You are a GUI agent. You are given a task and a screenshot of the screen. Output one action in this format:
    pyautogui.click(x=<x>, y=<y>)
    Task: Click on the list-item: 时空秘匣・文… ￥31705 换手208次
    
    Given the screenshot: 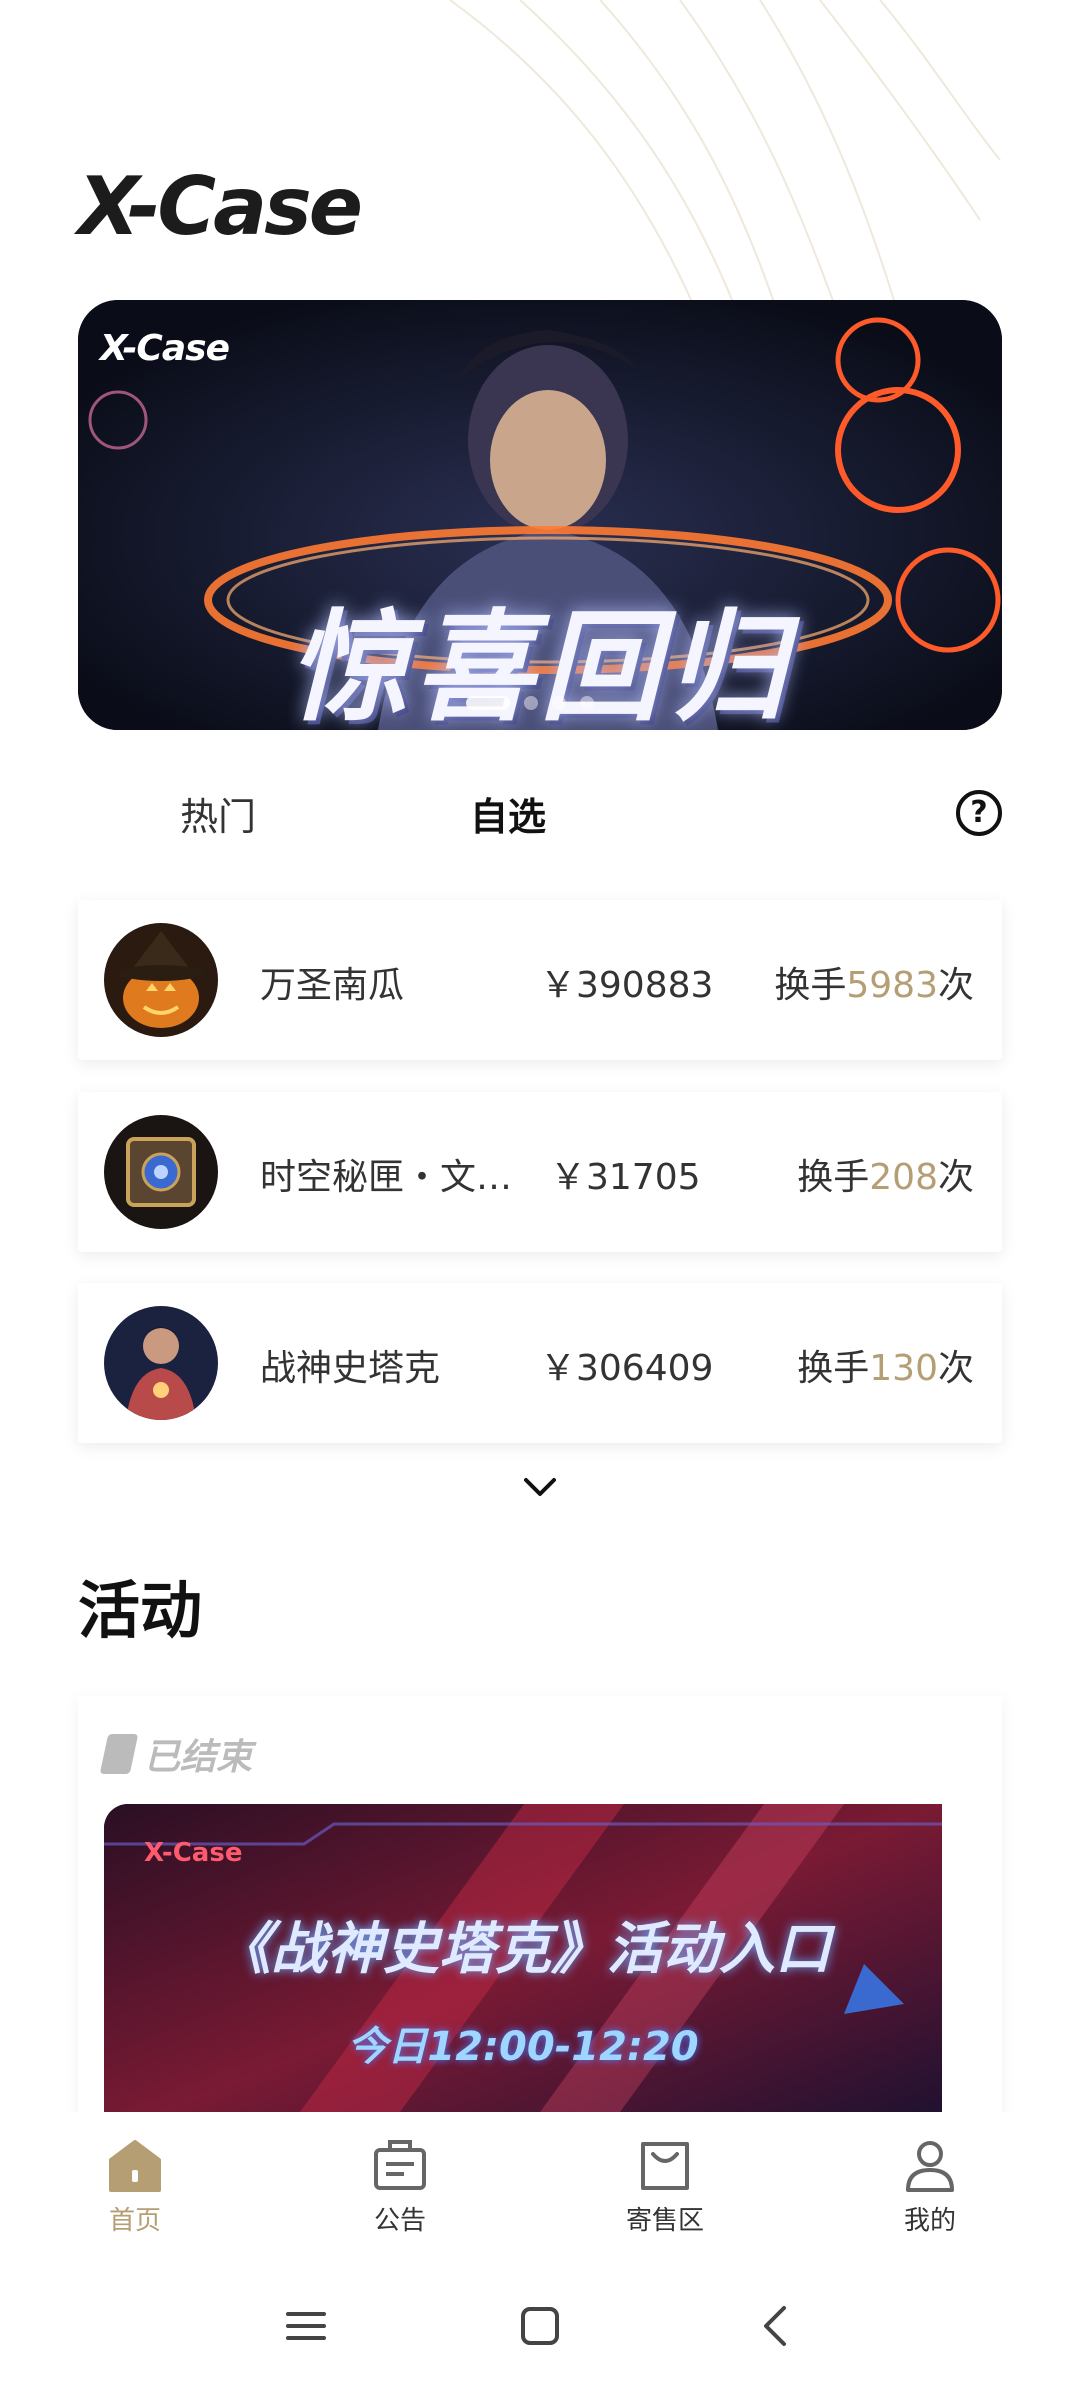 What is the action you would take?
    pyautogui.click(x=540, y=1172)
    